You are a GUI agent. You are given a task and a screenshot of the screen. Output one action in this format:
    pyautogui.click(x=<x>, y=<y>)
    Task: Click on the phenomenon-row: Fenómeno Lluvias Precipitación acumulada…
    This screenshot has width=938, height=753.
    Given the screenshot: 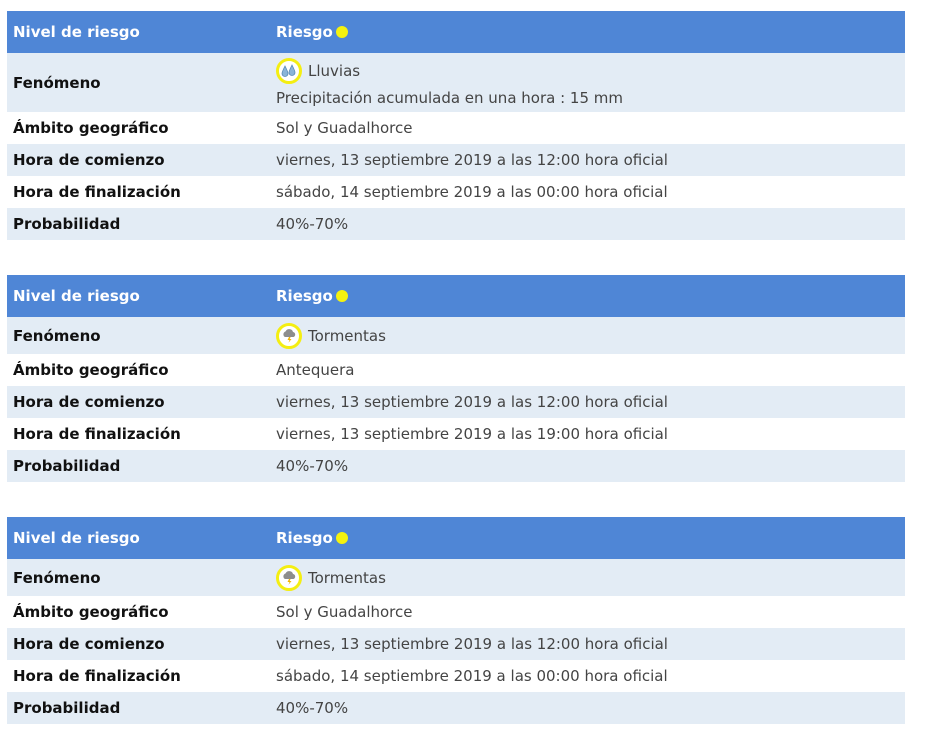 What is the action you would take?
    pyautogui.click(x=456, y=82)
    